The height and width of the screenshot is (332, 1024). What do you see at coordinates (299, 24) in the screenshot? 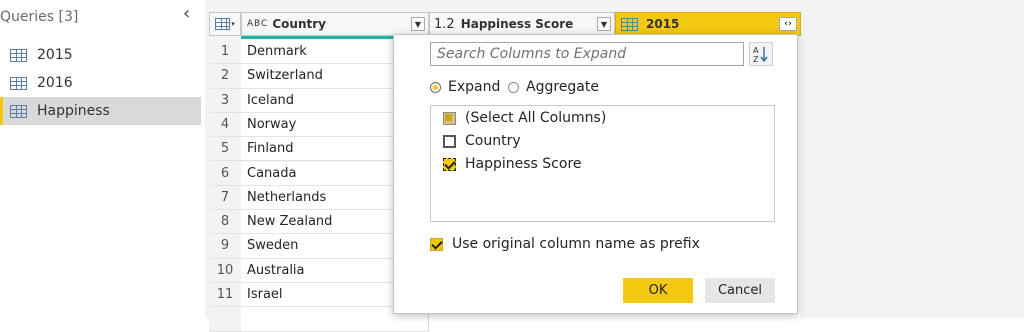
I see `column-name: Country` at bounding box center [299, 24].